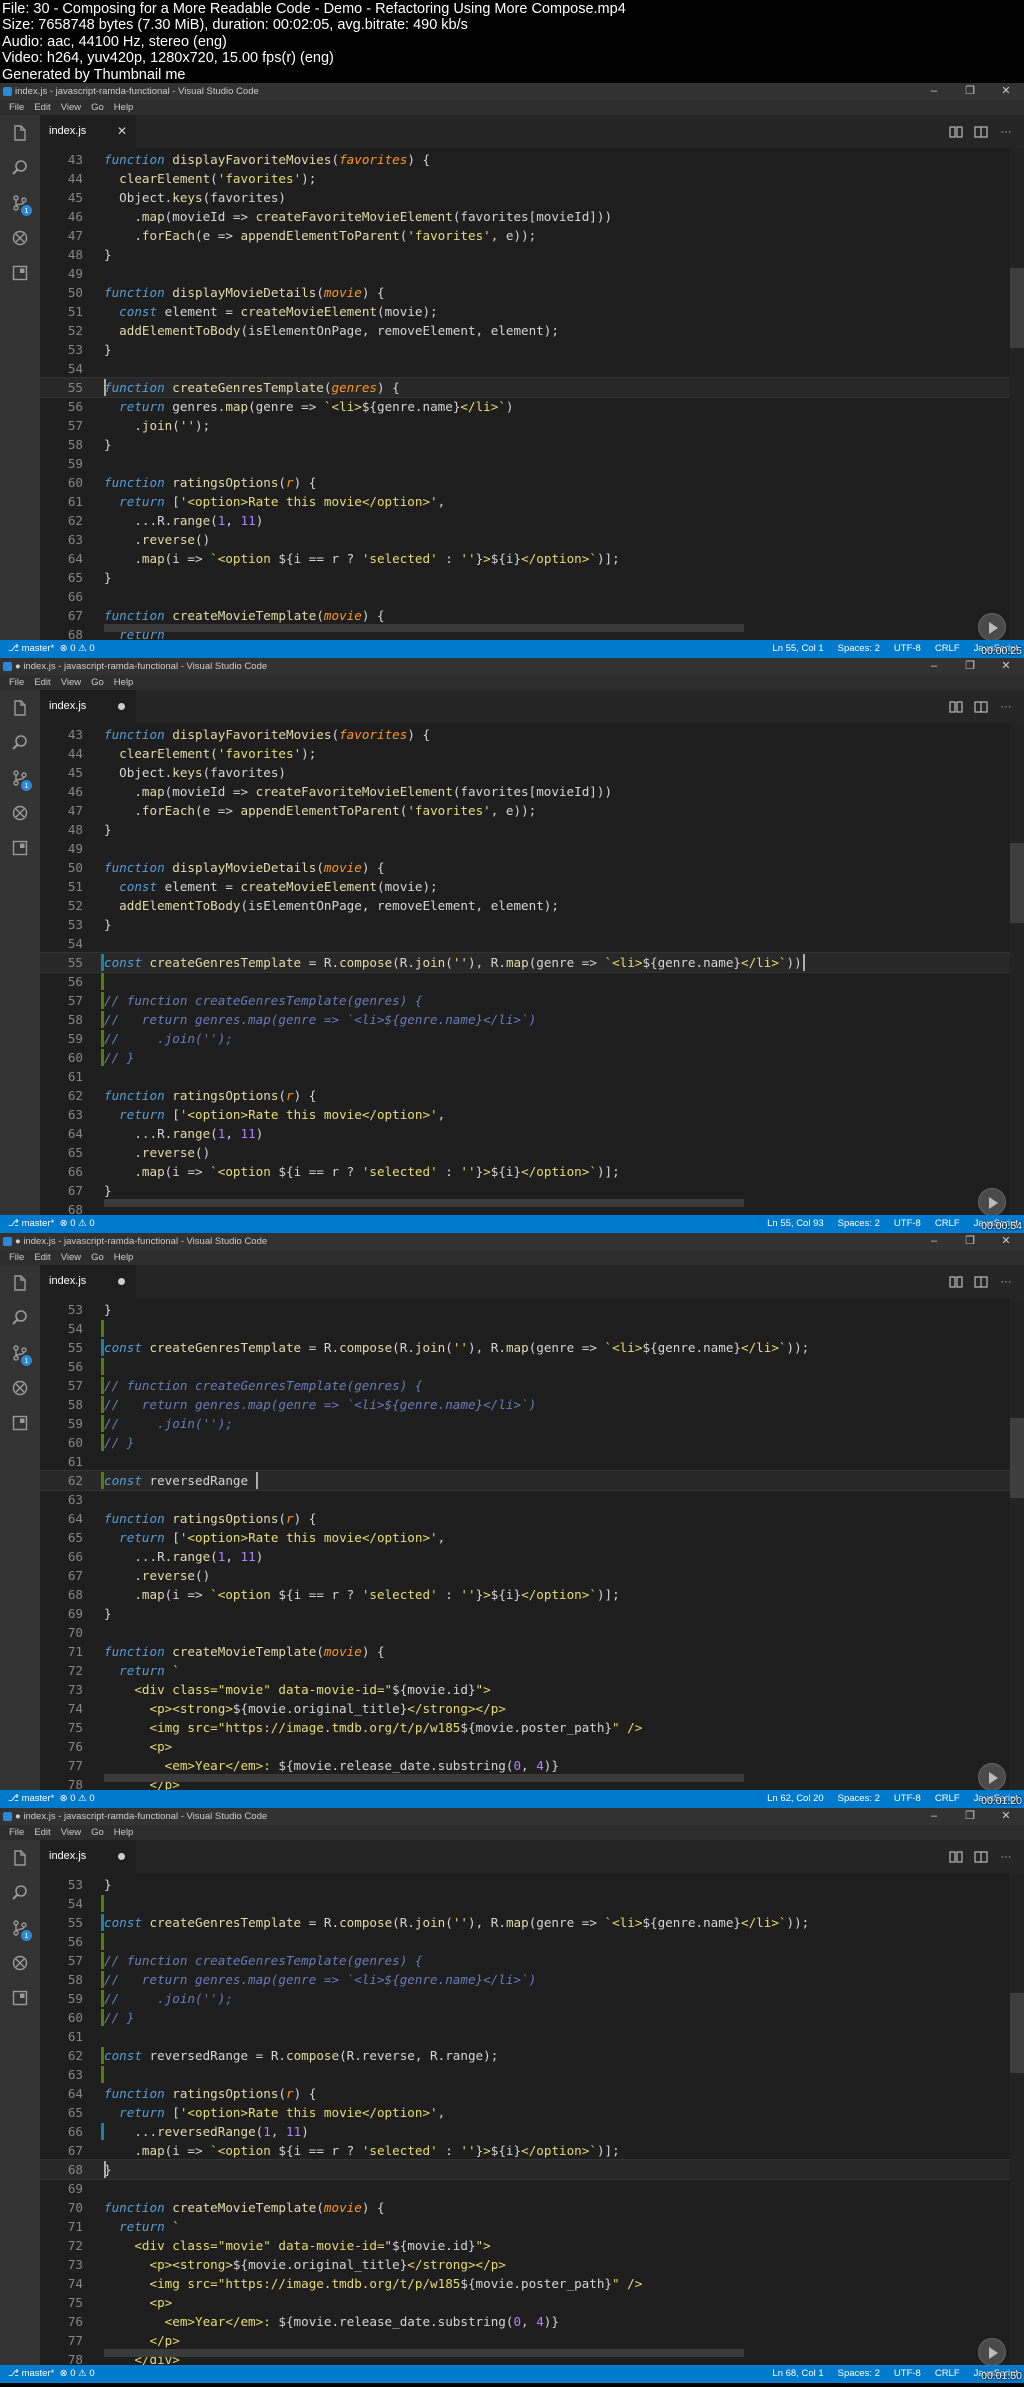 Image resolution: width=1024 pixels, height=2387 pixels. I want to click on code-line: 44 clearElement('favorites');, so click(525, 753).